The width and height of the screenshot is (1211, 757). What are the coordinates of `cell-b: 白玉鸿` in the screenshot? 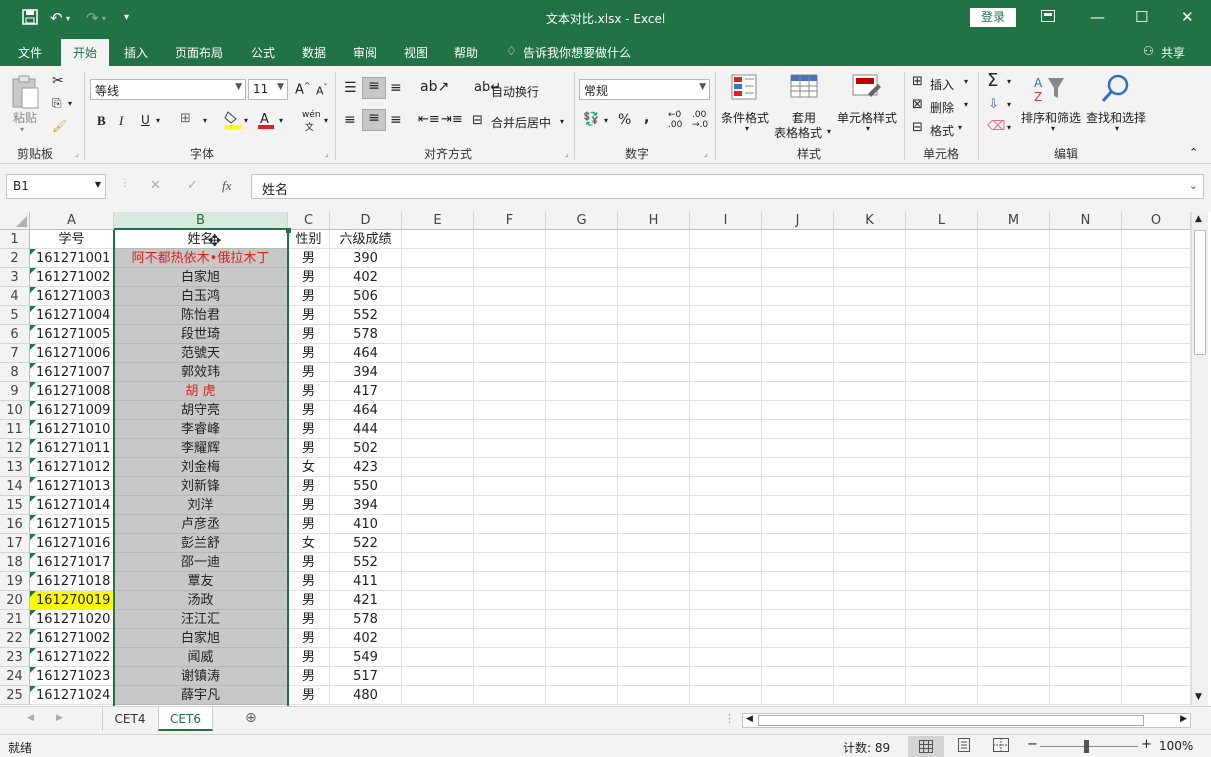 It's located at (201, 296).